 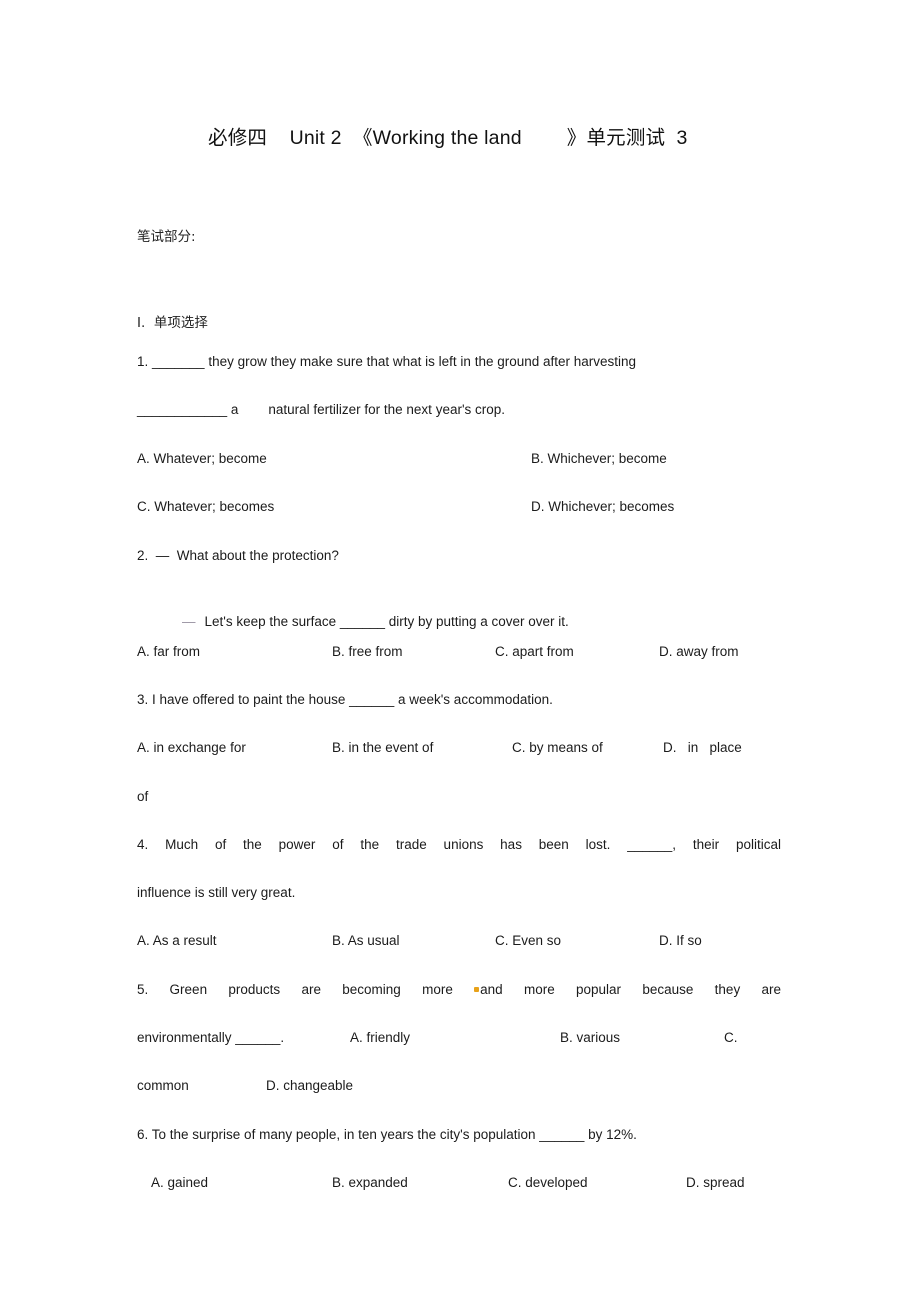 What do you see at coordinates (216, 892) in the screenshot?
I see `question-4-stem-line-2: influence is still very great.` at bounding box center [216, 892].